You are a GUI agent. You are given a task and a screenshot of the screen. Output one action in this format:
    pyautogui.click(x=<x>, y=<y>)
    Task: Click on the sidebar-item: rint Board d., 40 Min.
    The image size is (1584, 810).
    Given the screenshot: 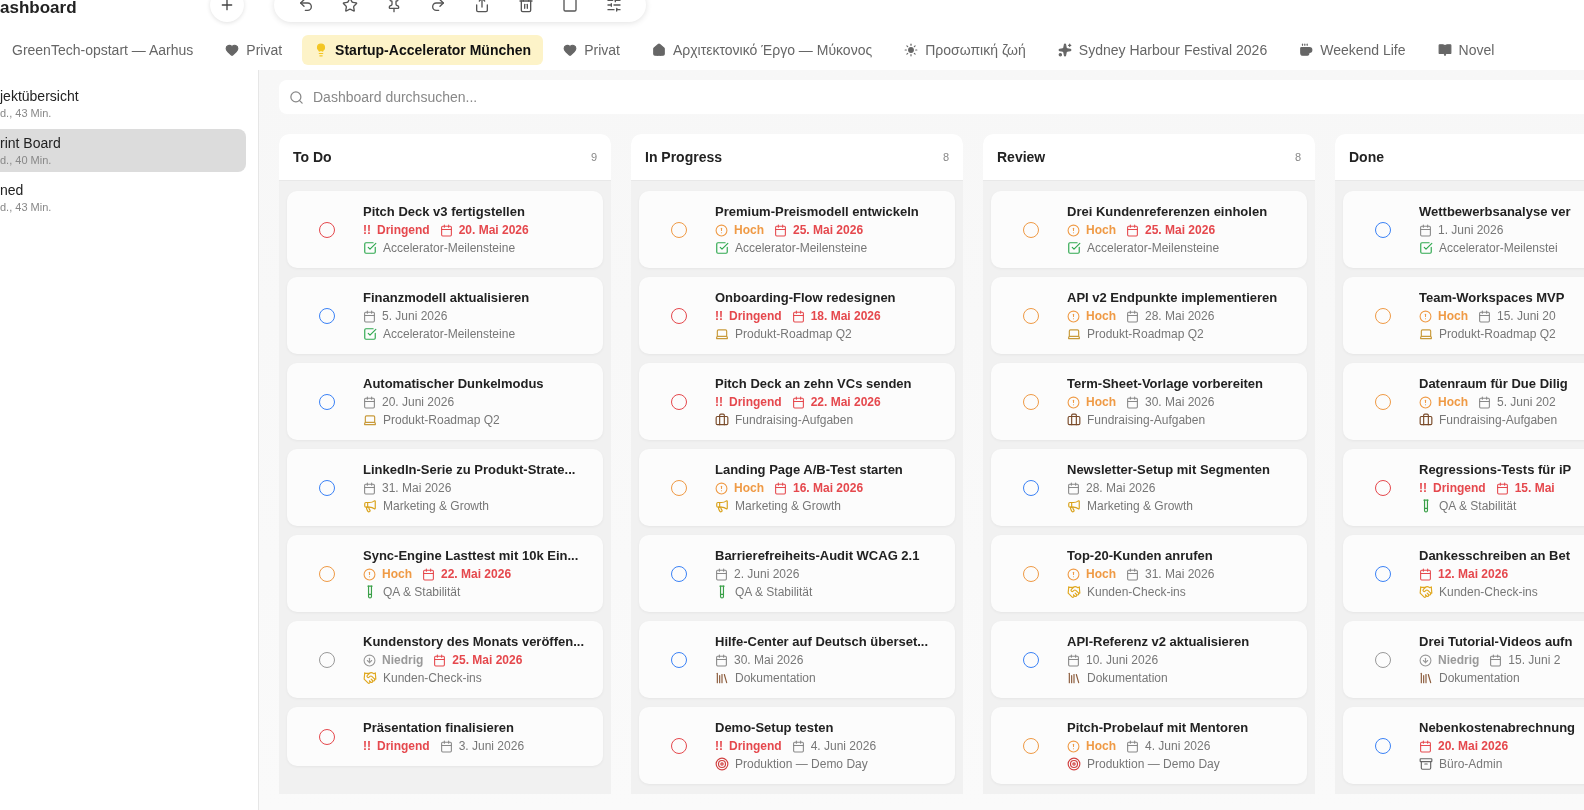 What is the action you would take?
    pyautogui.click(x=123, y=150)
    